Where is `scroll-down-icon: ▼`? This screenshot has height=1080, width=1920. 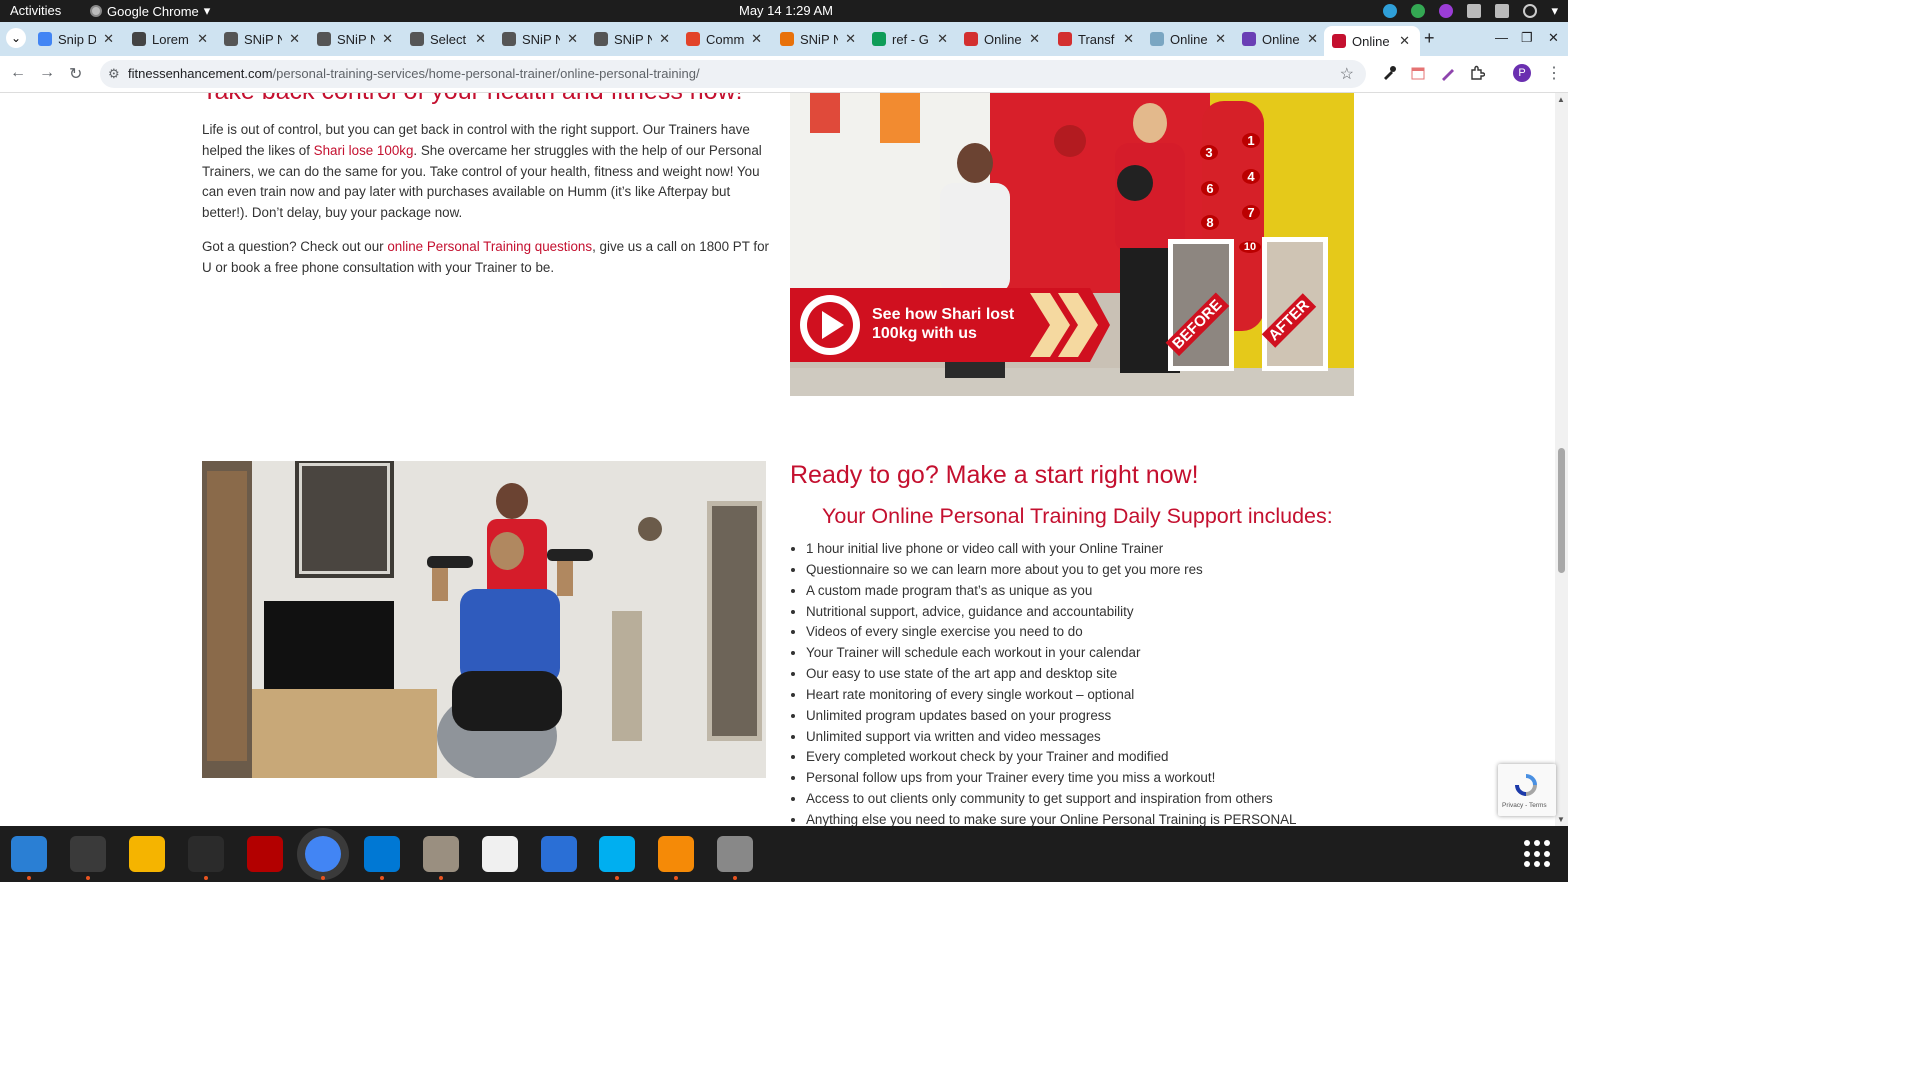
scroll-down-icon: ▼ is located at coordinates (1561, 819).